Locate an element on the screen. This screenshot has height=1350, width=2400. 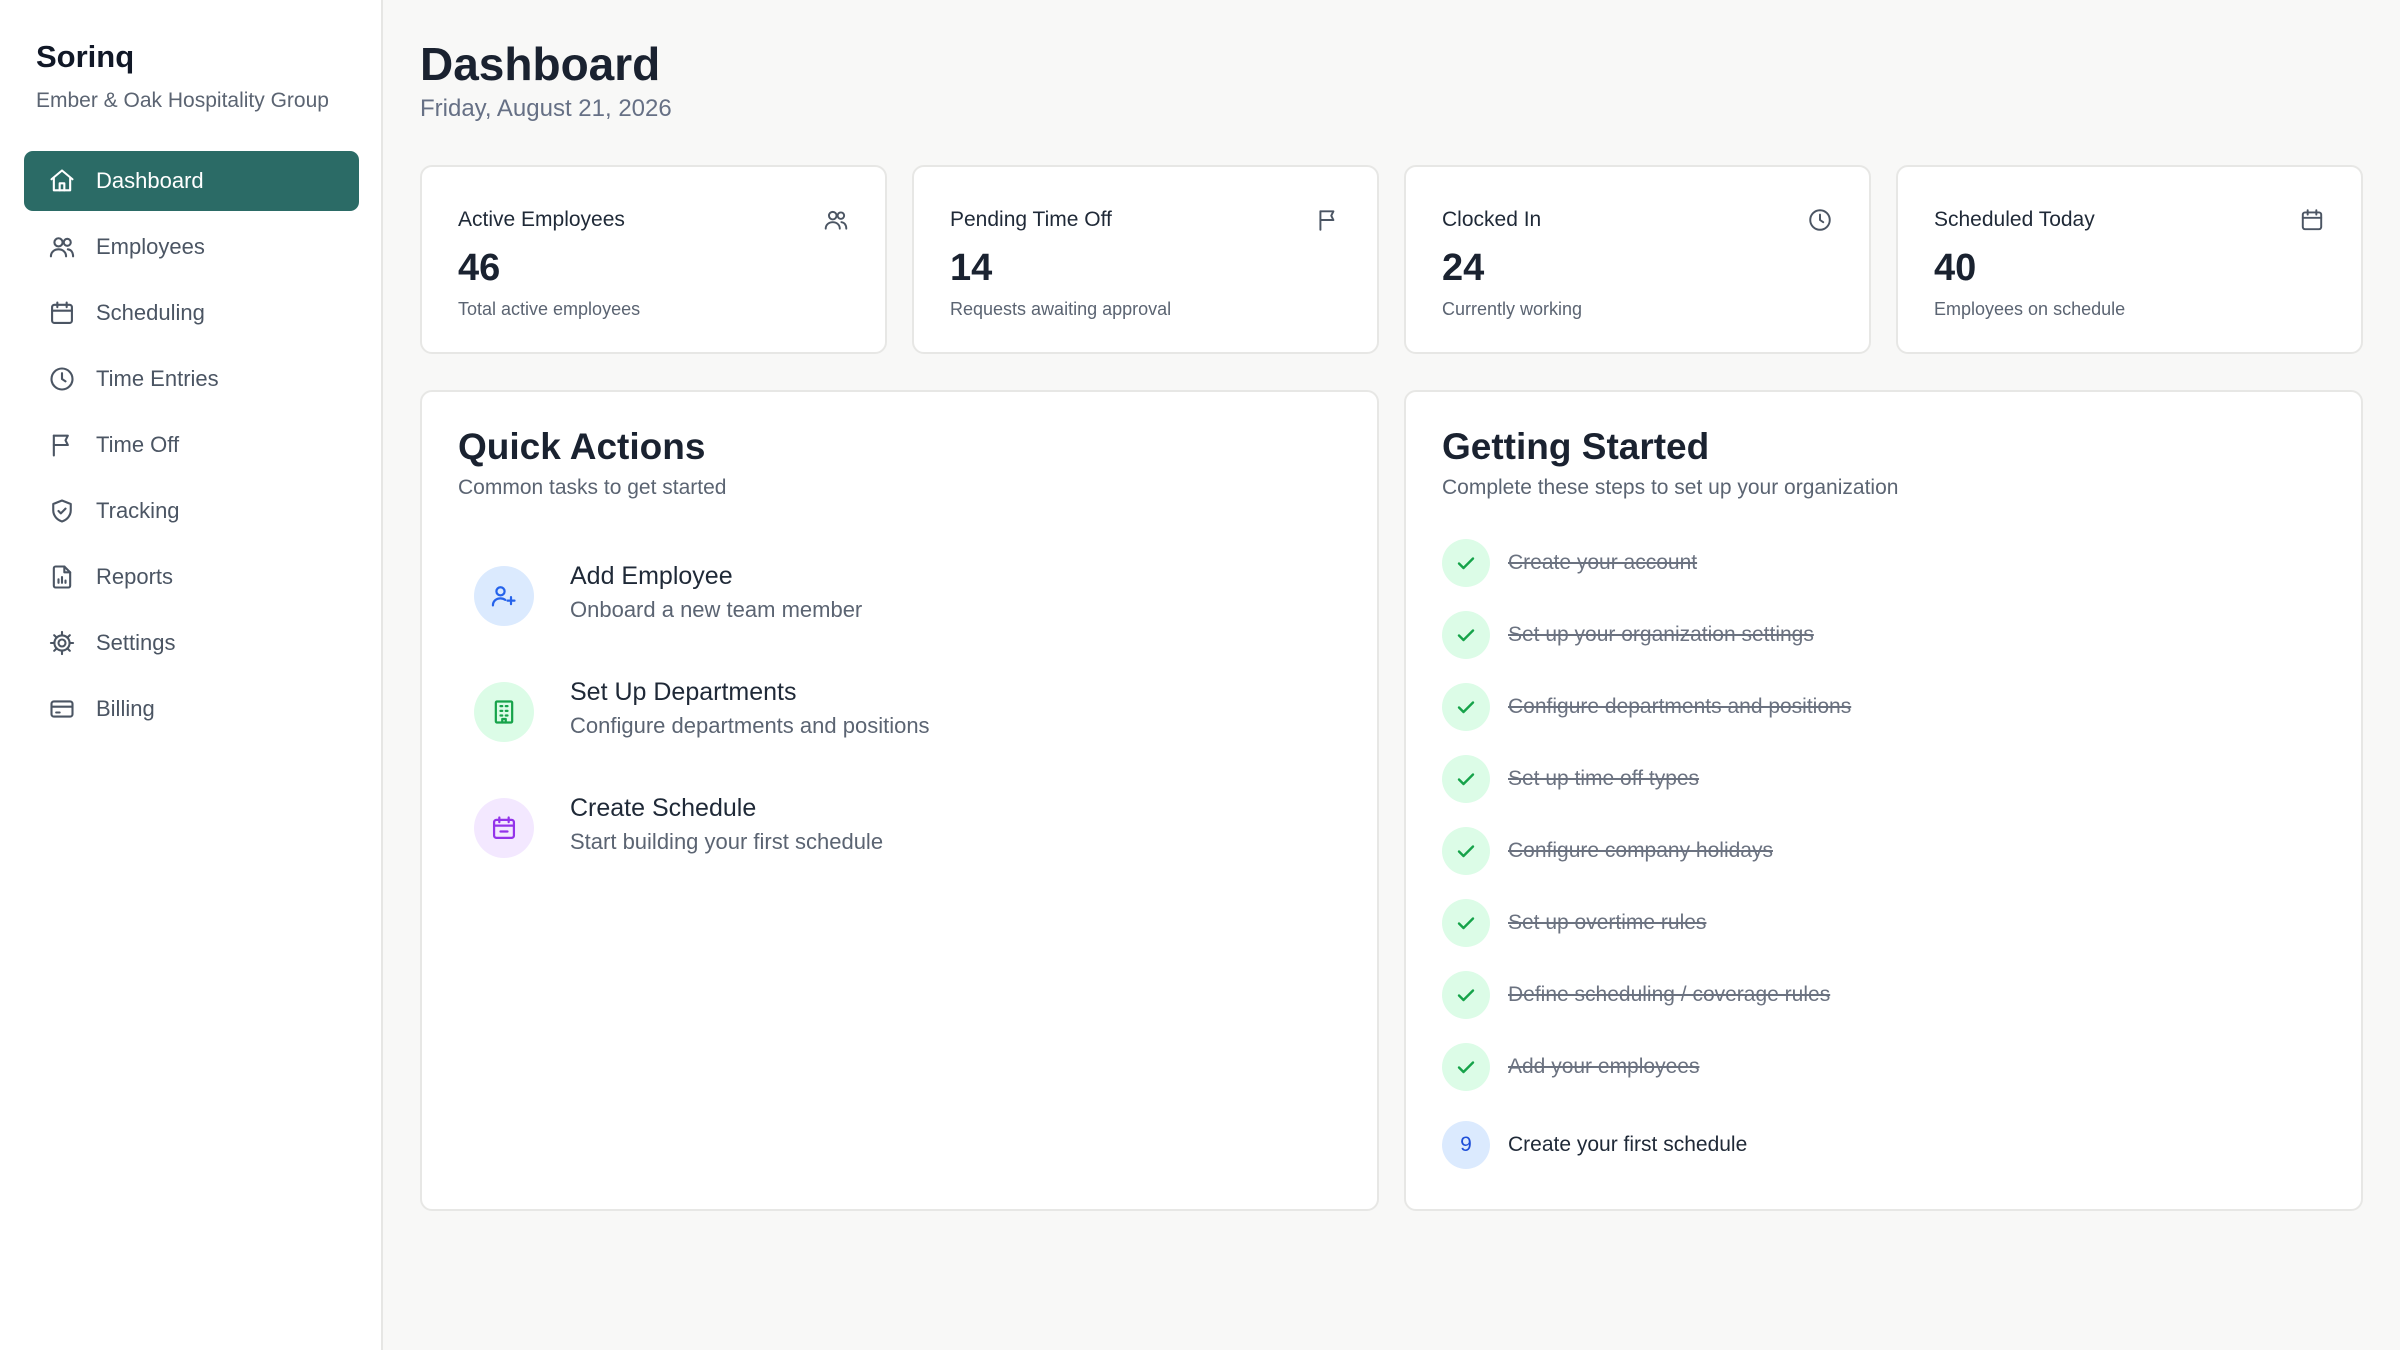
sidebar-item-tracking: Tracking is located at coordinates (191, 511).